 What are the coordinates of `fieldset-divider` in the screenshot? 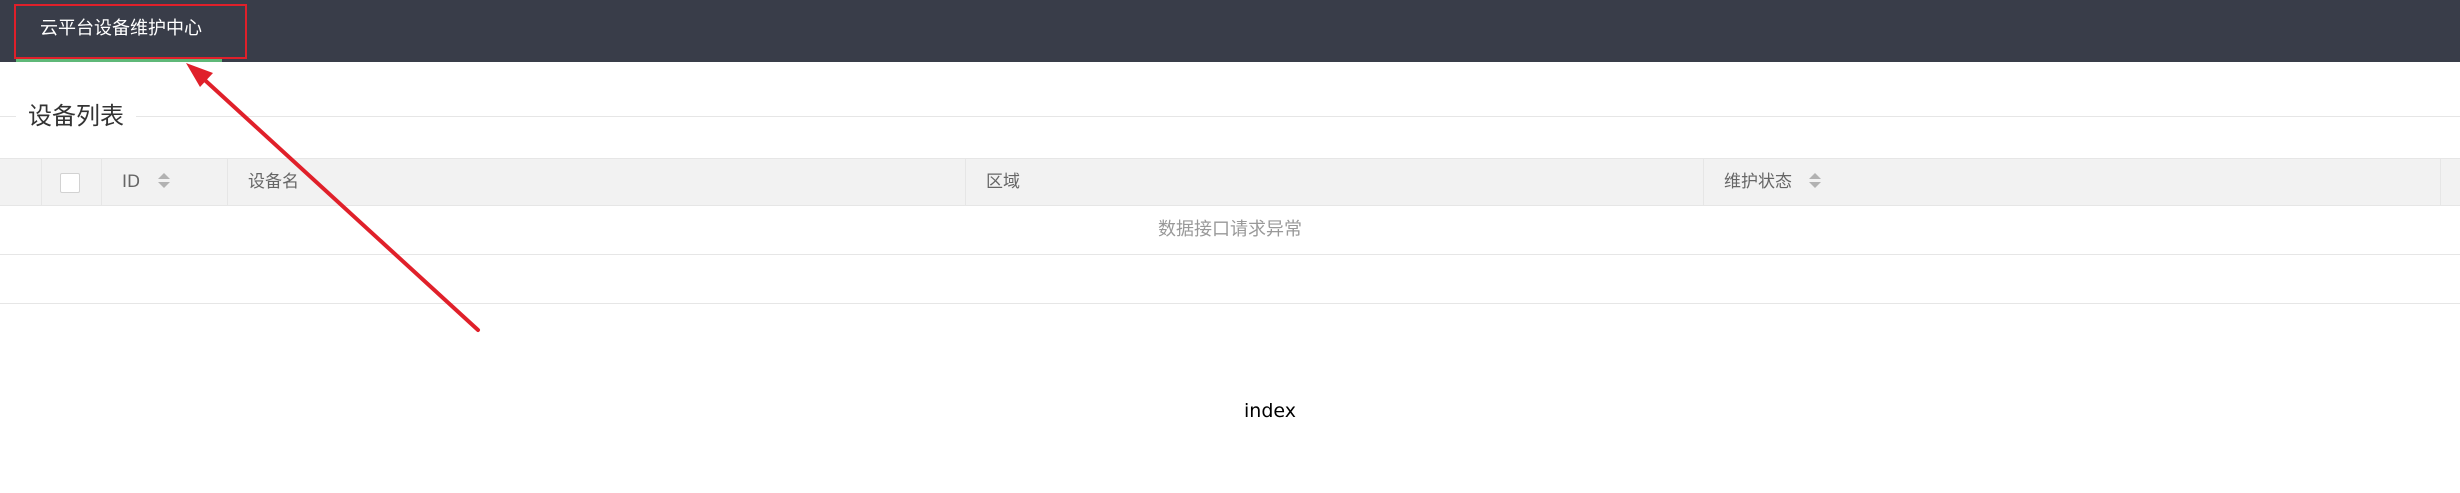 It's located at (1230, 116).